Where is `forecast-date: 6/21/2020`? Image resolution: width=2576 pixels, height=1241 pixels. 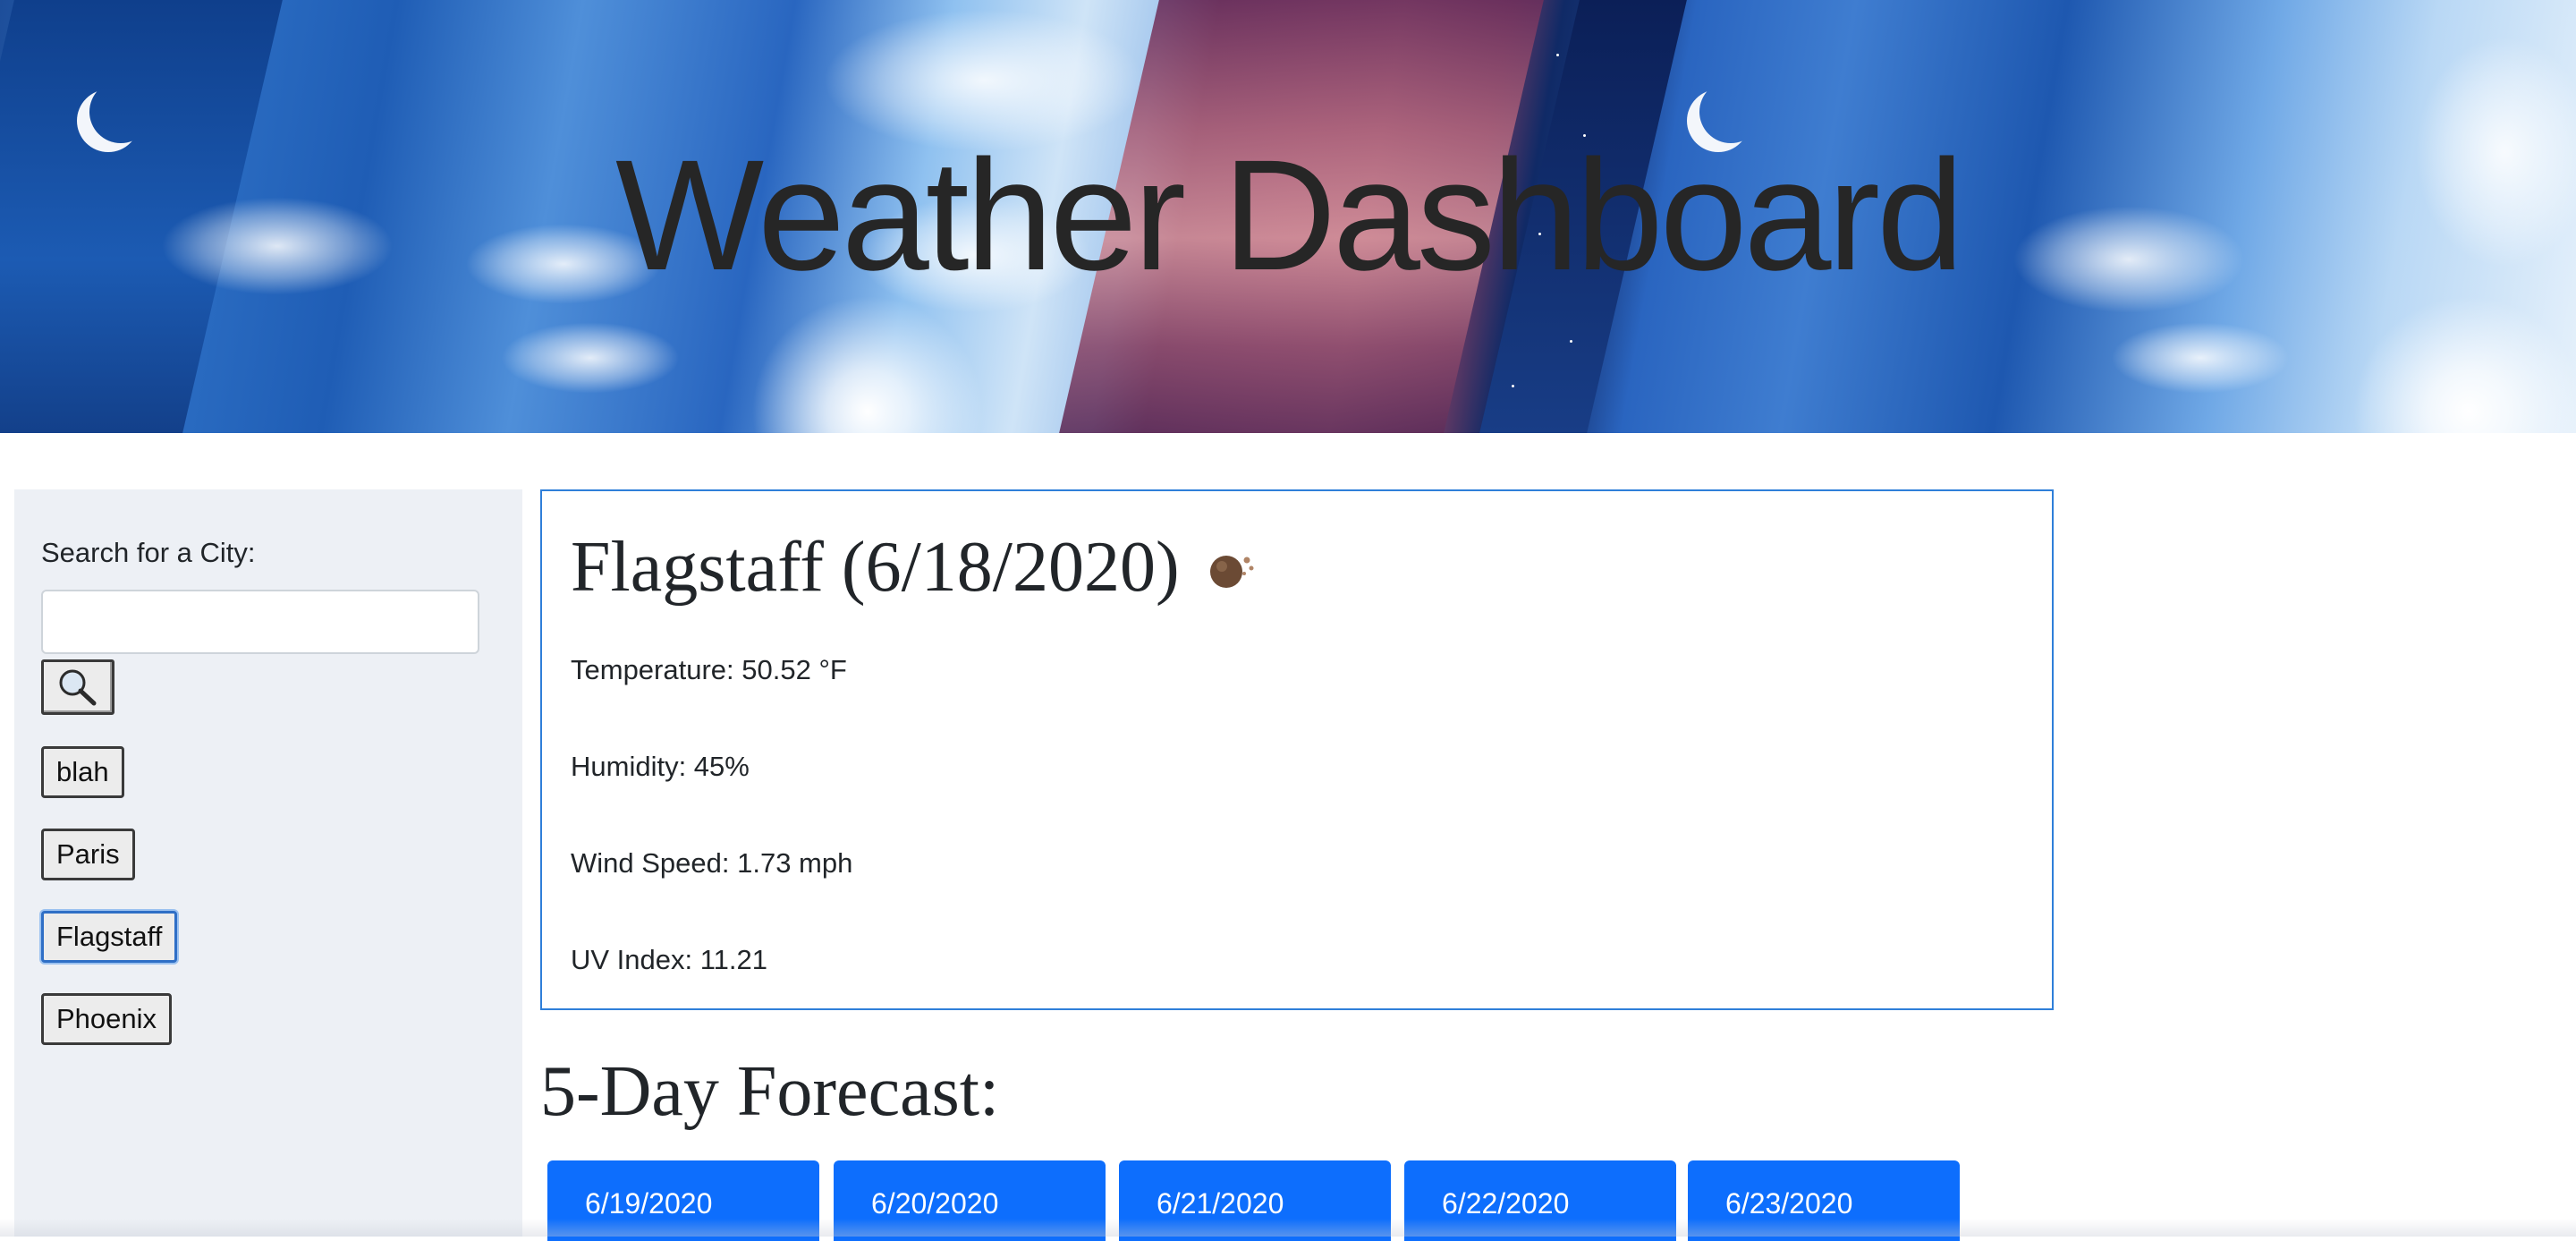
forecast-date: 6/21/2020 is located at coordinates (1220, 1203).